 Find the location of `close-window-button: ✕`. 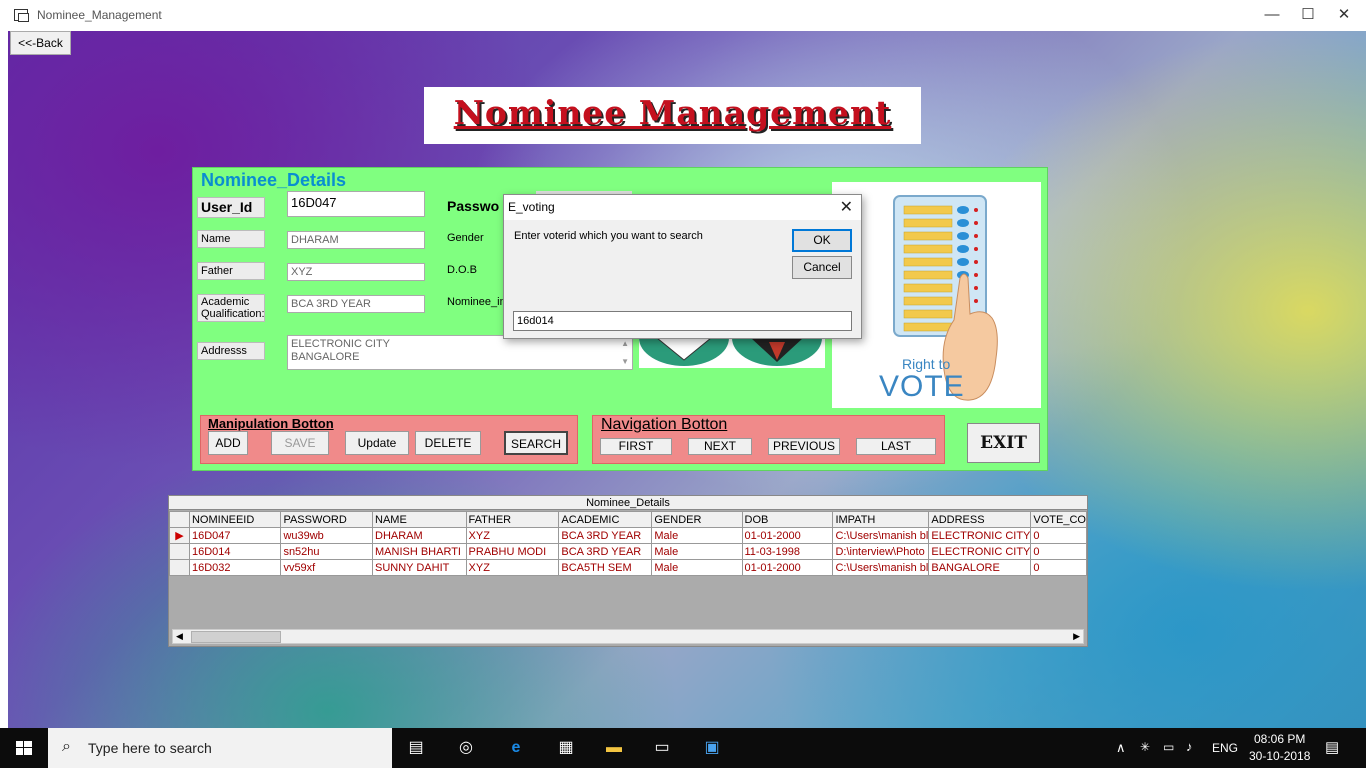

close-window-button: ✕ is located at coordinates (1344, 15).